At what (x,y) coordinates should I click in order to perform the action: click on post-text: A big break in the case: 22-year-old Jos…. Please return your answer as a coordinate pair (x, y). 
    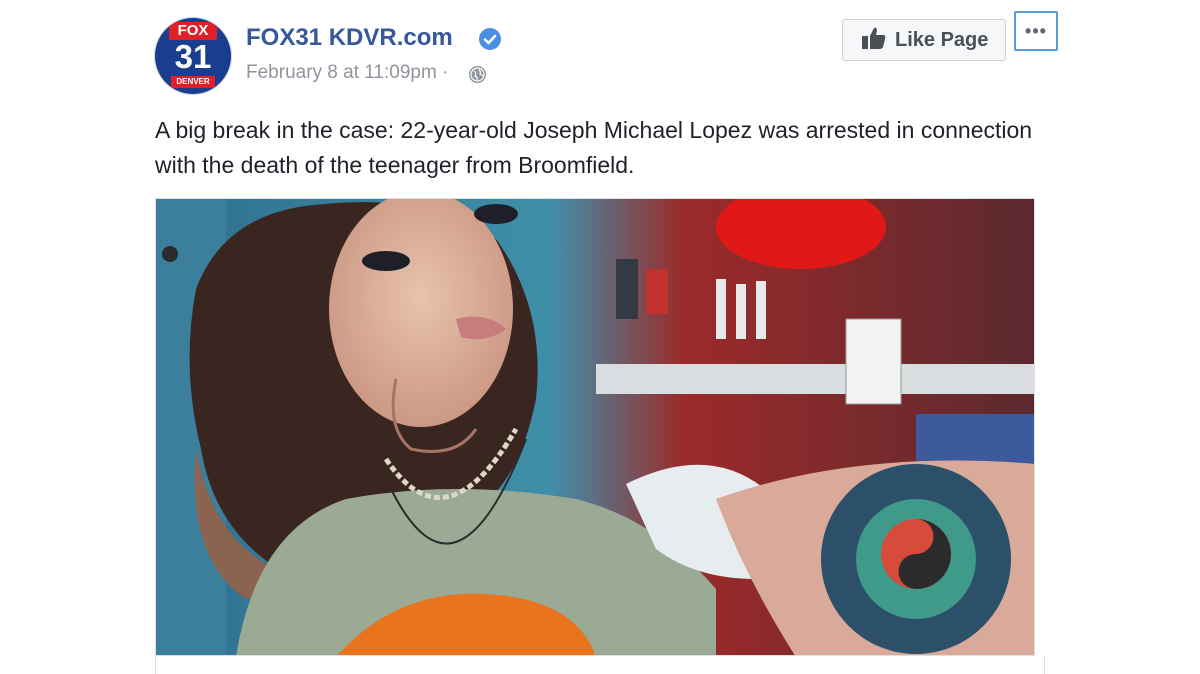
    Looking at the image, I should click on (594, 147).